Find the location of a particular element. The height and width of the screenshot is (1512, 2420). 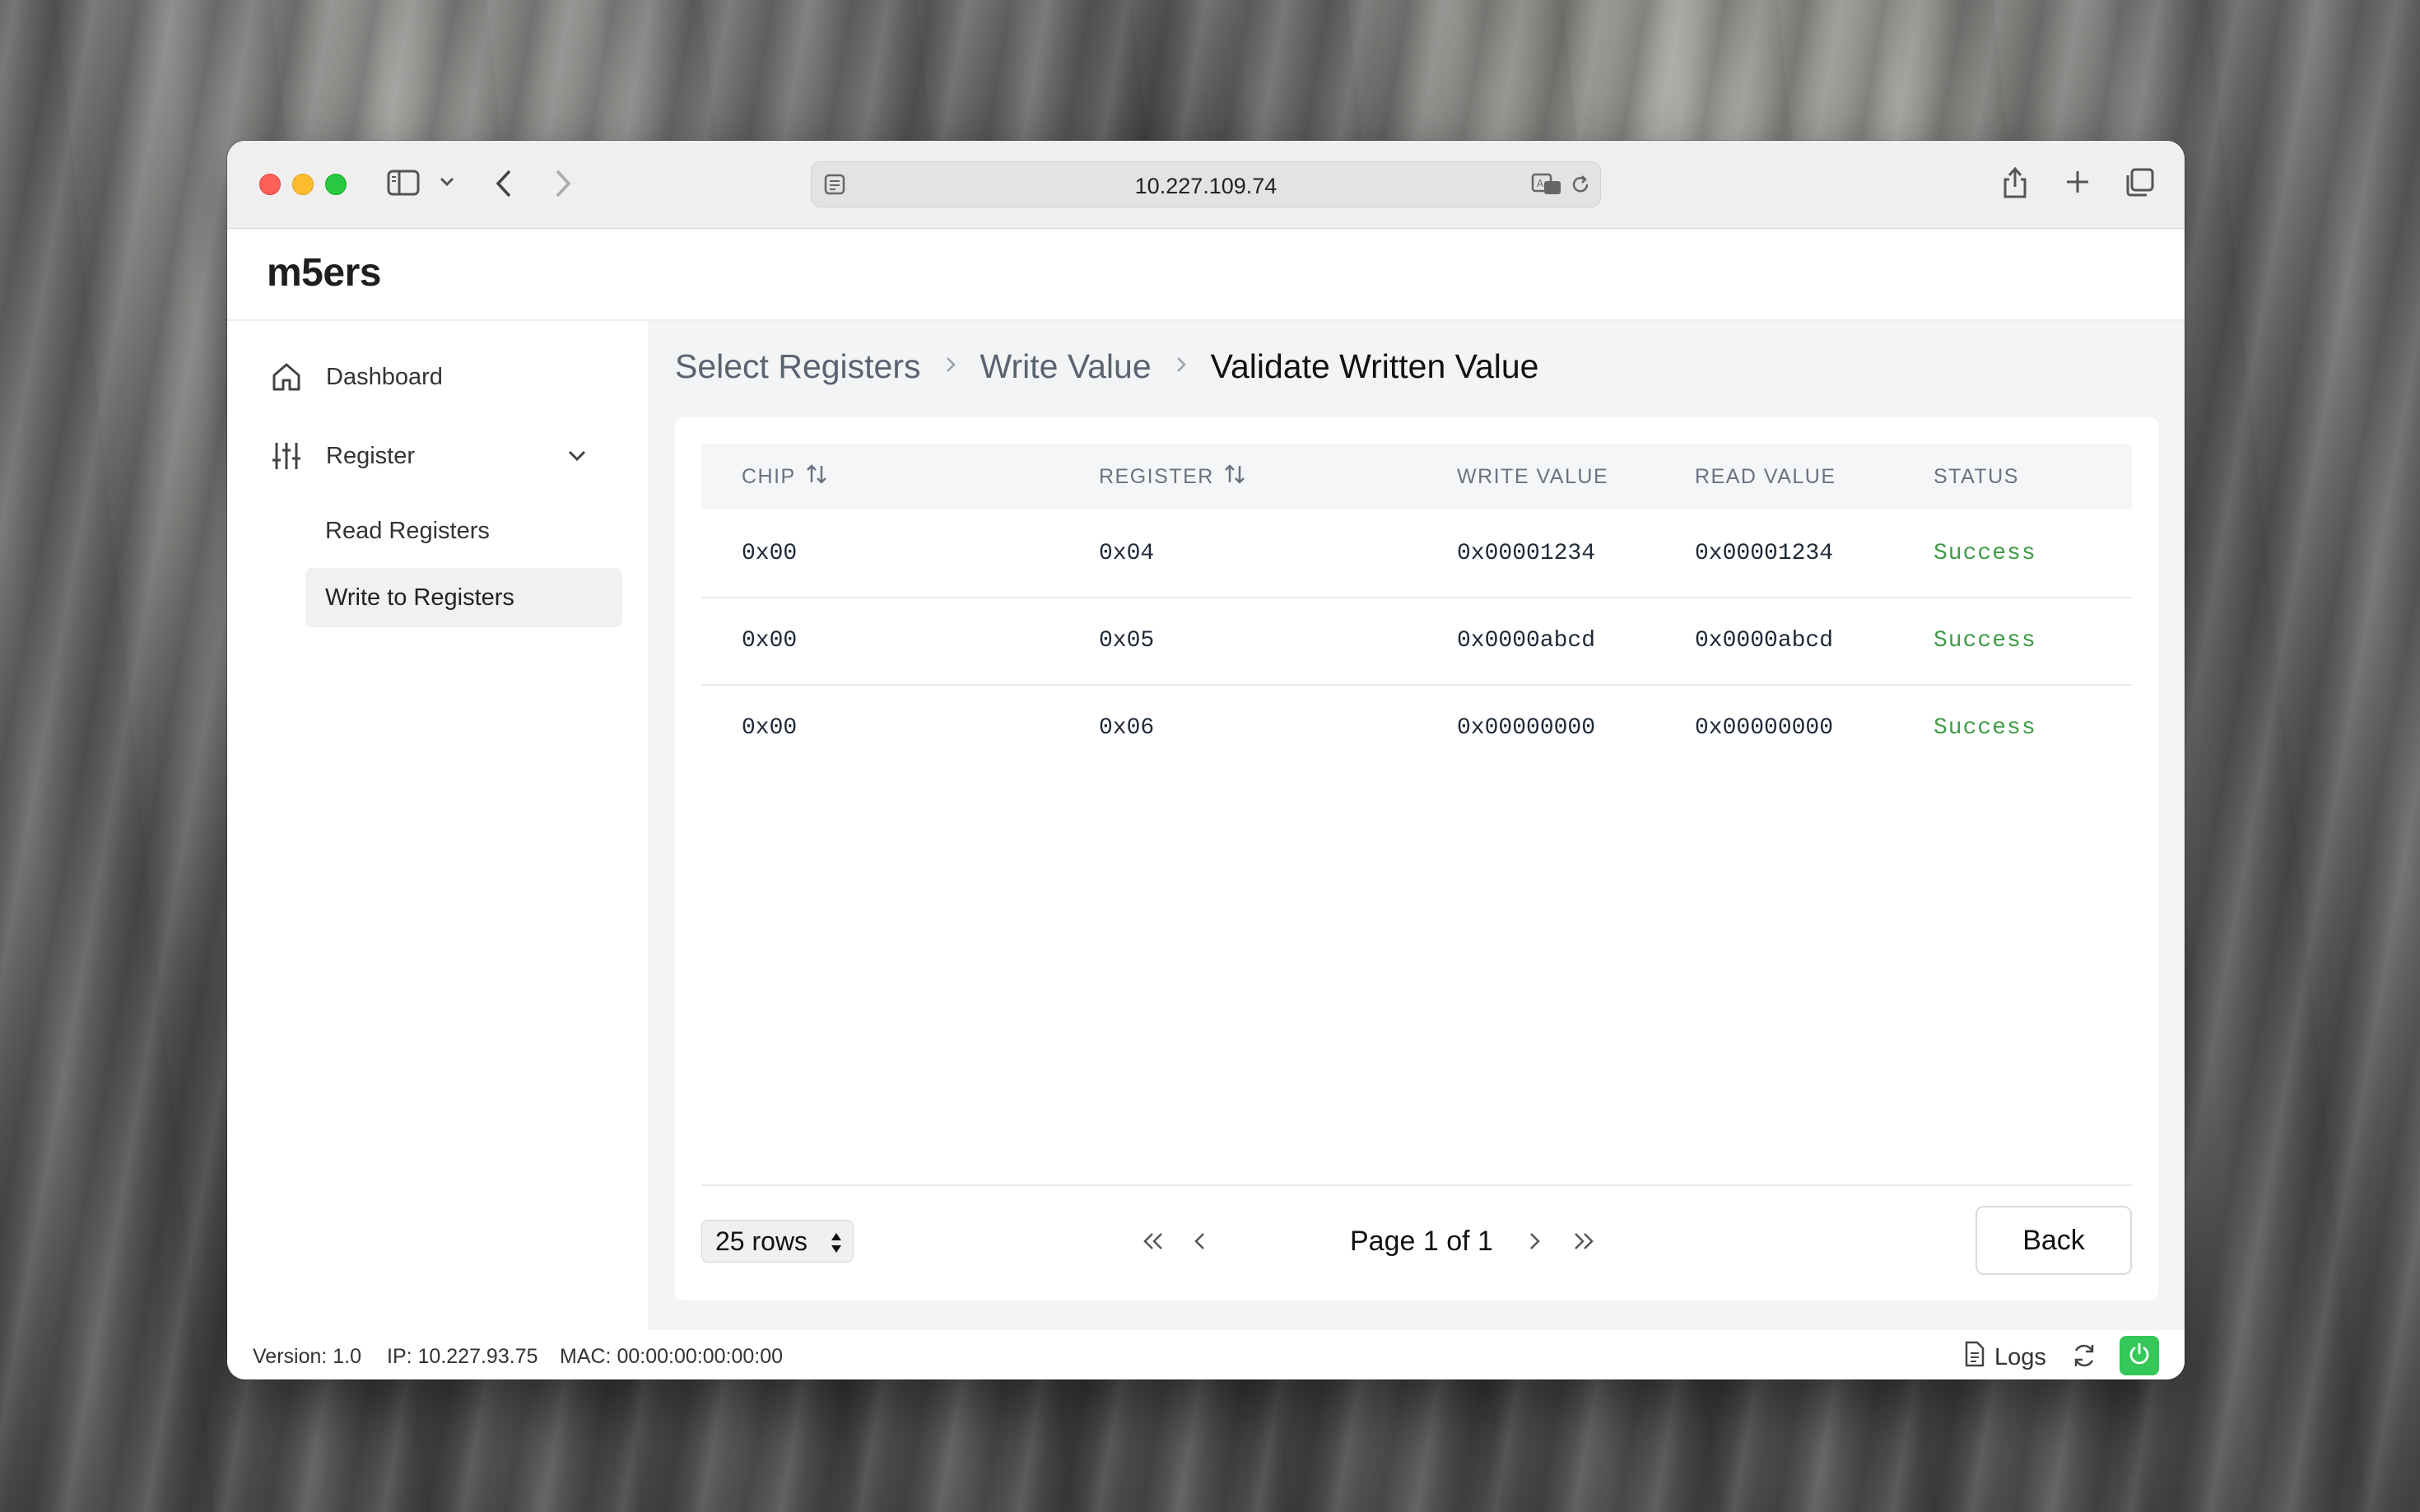

cell-write-value: 0x00001234 is located at coordinates (1526, 553).